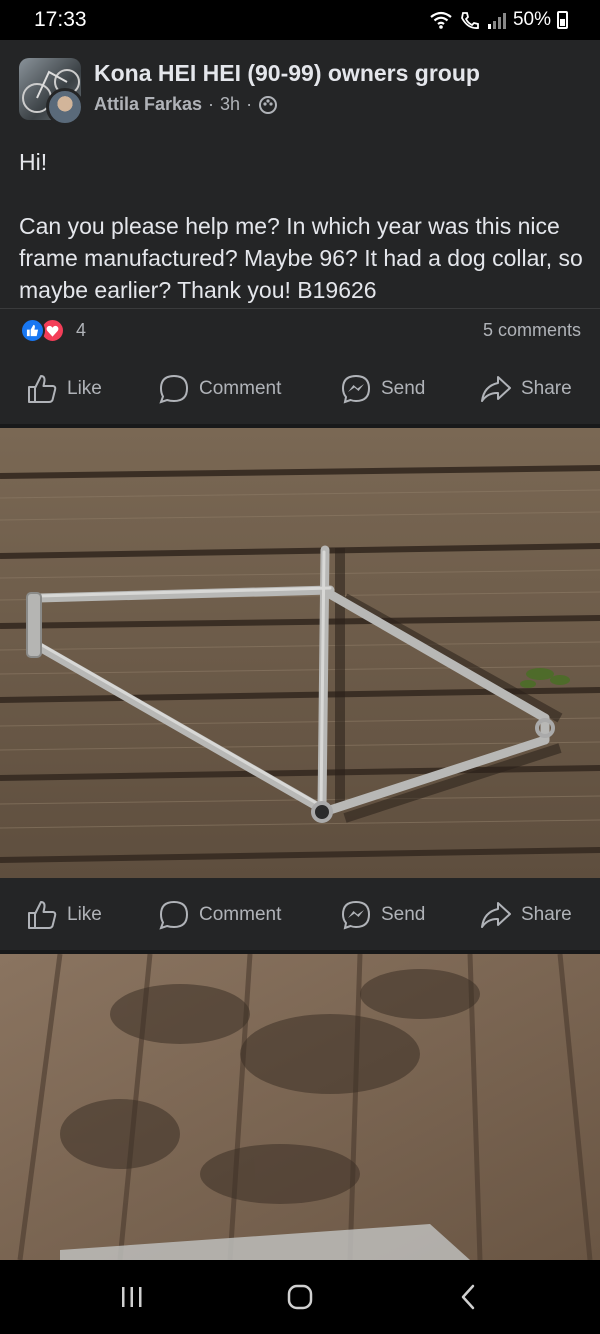 The width and height of the screenshot is (600, 1334). I want to click on photo-send-button: Send, so click(382, 915).